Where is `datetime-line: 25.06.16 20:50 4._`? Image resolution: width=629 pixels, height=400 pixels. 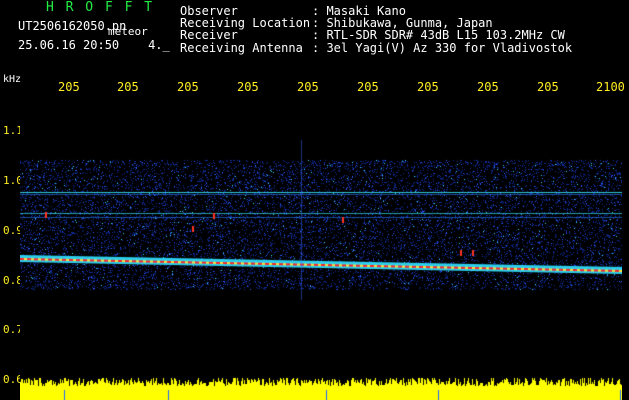
datetime-line: 25.06.16 20:50 4._ is located at coordinates (94, 45).